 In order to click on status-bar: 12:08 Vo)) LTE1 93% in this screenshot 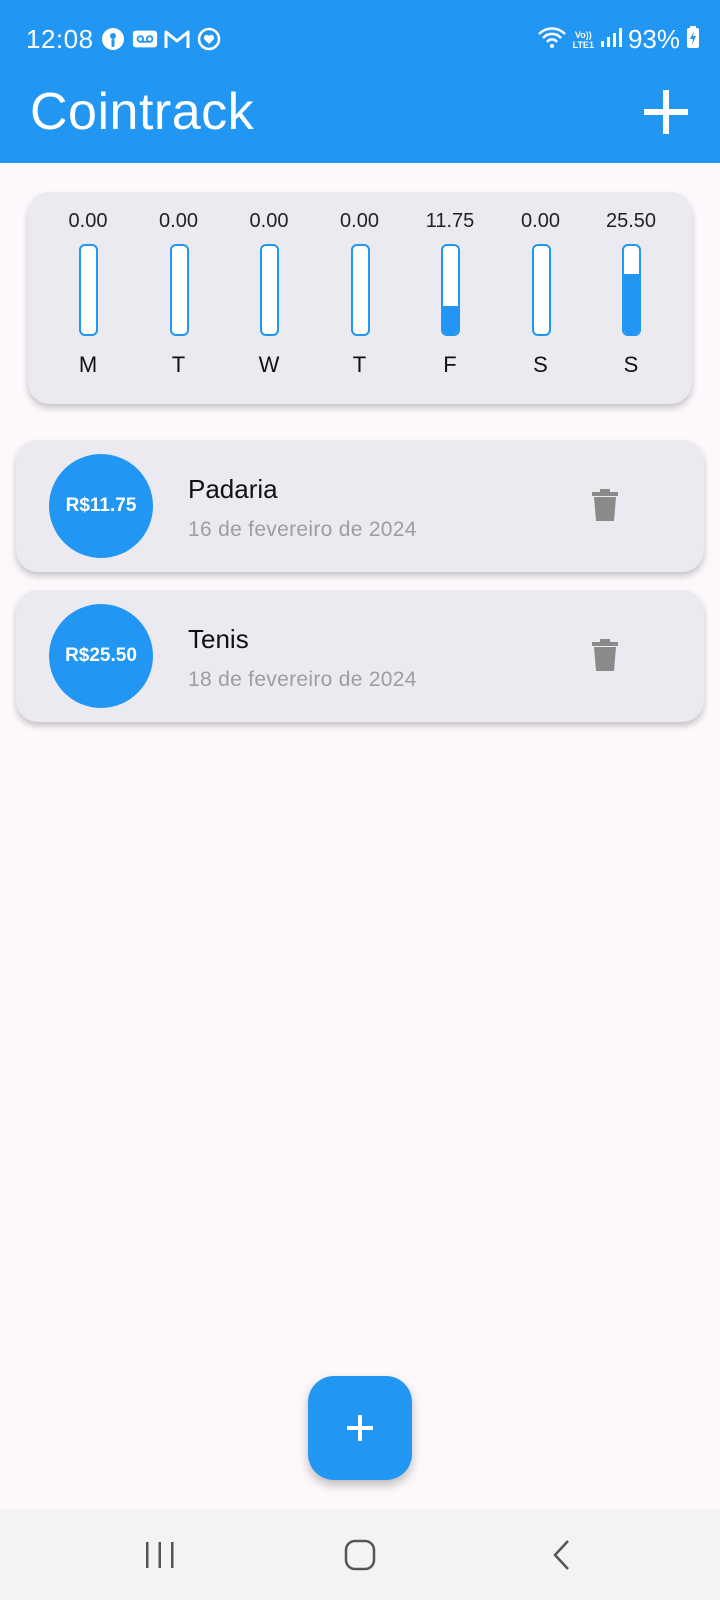, I will do `click(360, 40)`.